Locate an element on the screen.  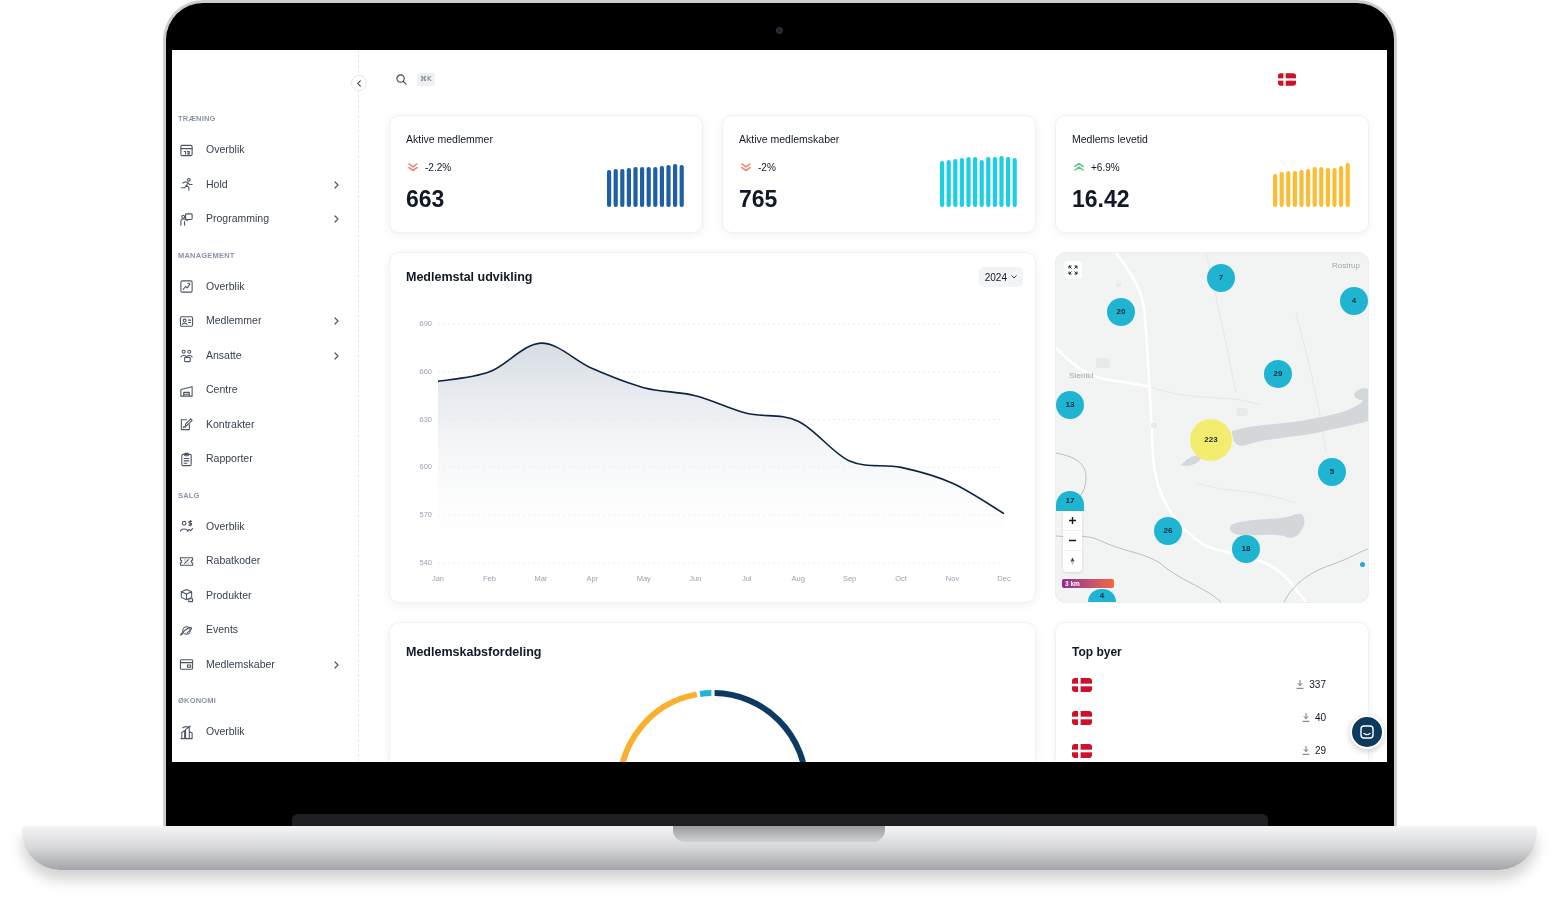
chat-button is located at coordinates (1367, 732).